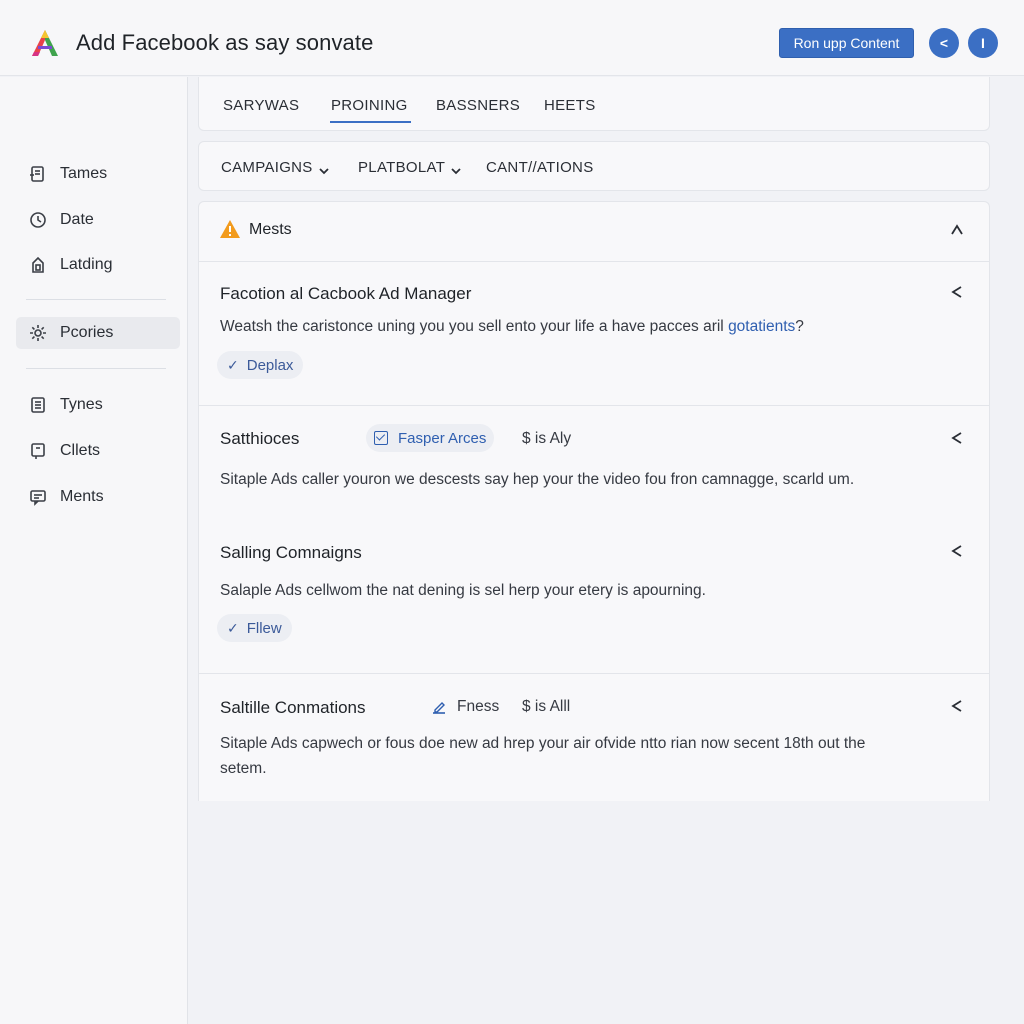 This screenshot has height=1024, width=1024. I want to click on price-meta: $ is Alll, so click(546, 706).